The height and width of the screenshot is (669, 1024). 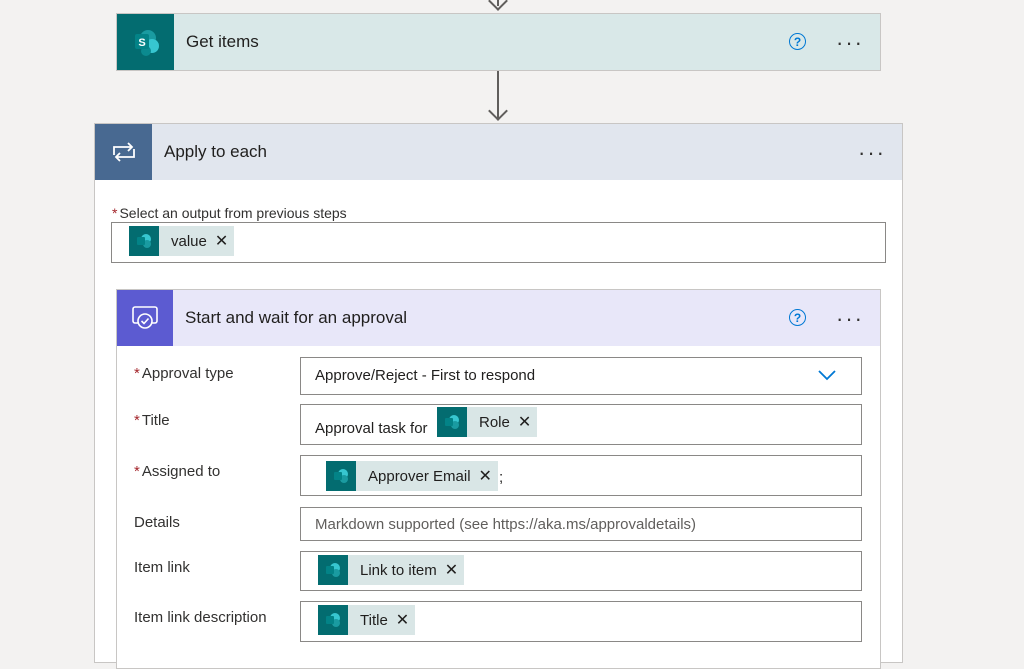 What do you see at coordinates (229, 213) in the screenshot?
I see `select-output-label: * Select an output from previous steps` at bounding box center [229, 213].